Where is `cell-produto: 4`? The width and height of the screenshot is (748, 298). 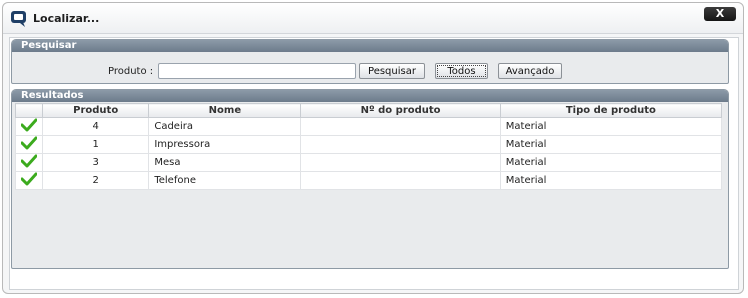 cell-produto: 4 is located at coordinates (95, 126).